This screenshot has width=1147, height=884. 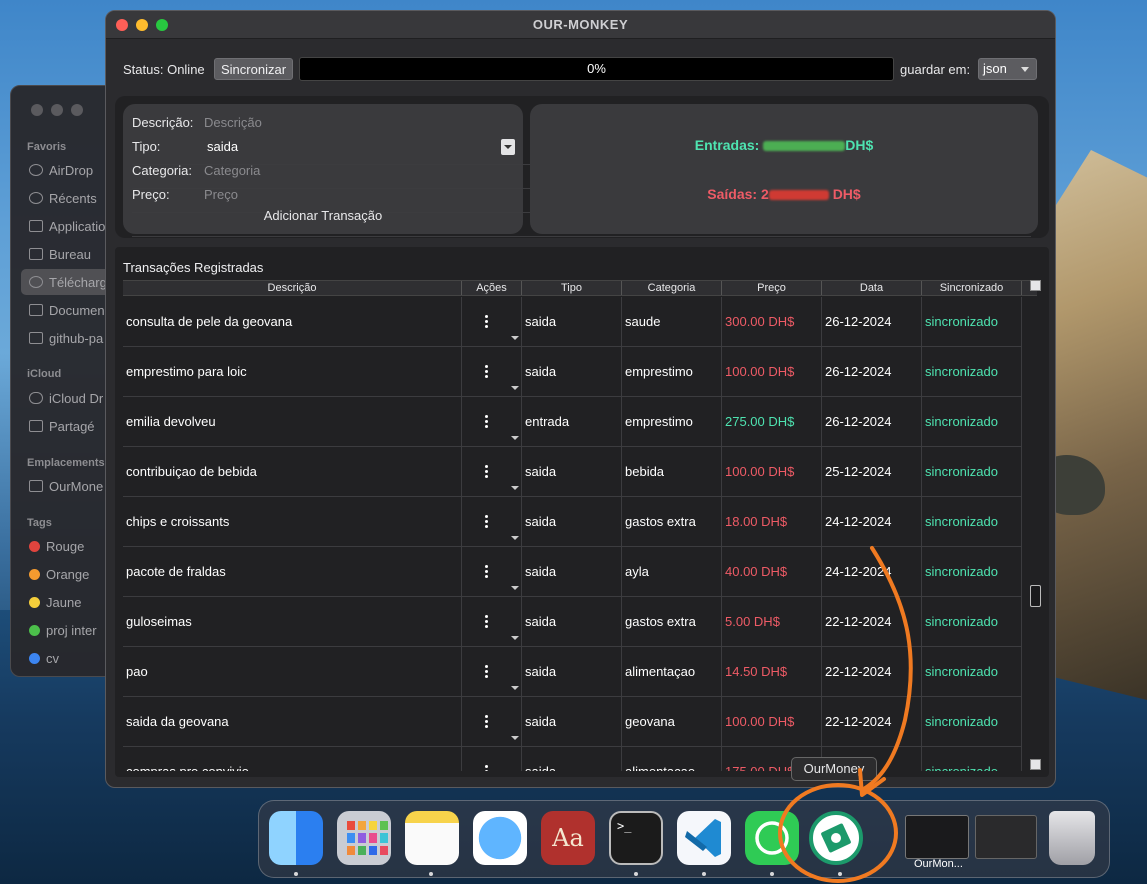 What do you see at coordinates (772, 288) in the screenshot?
I see `col-header-preco: Preço` at bounding box center [772, 288].